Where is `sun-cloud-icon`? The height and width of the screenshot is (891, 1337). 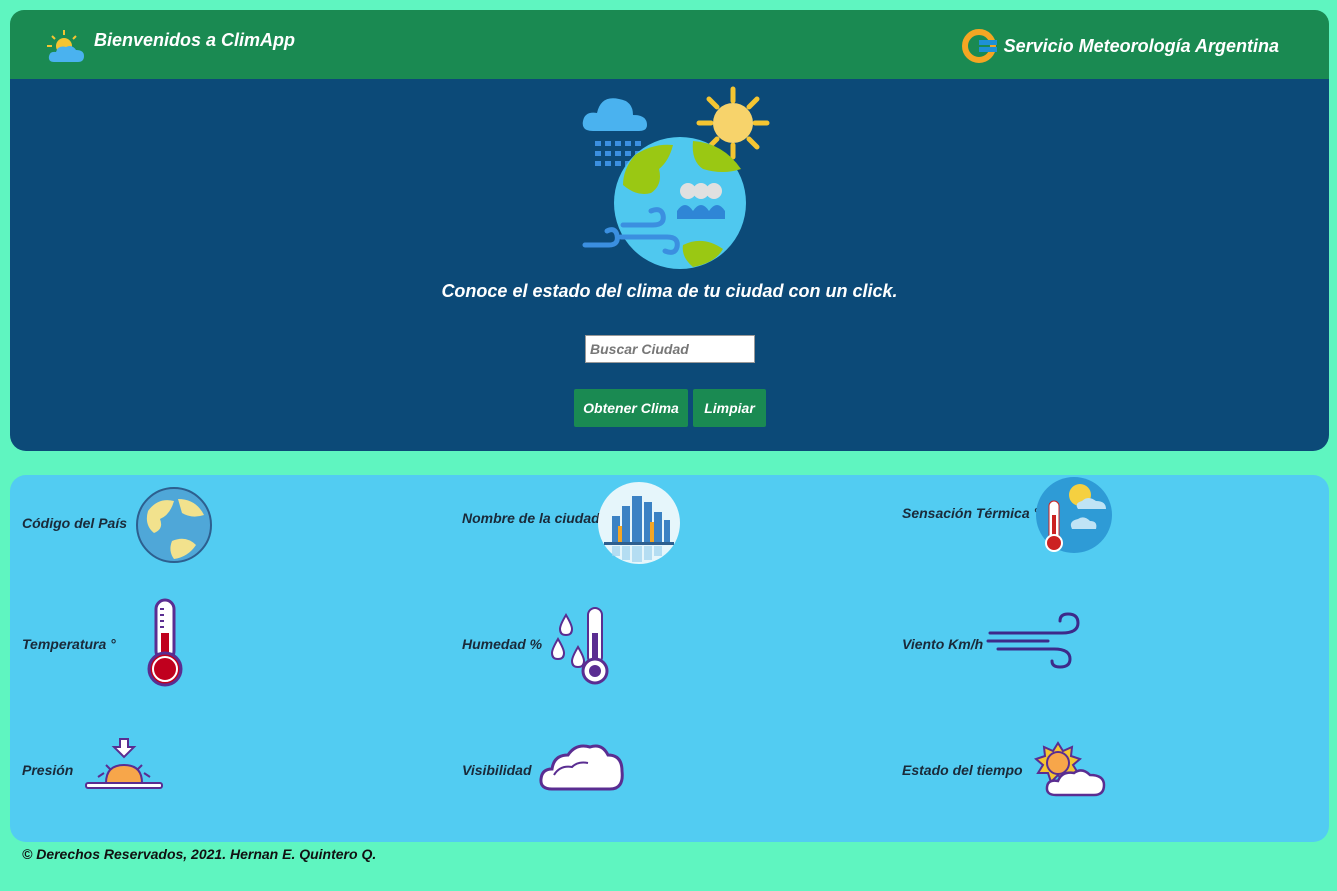 sun-cloud-icon is located at coordinates (65, 46).